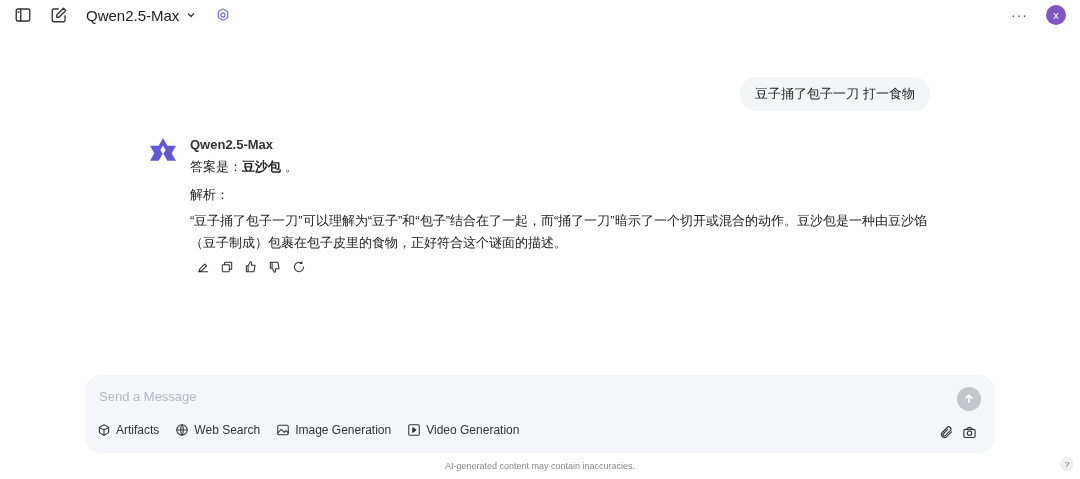 This screenshot has width=1080, height=479. What do you see at coordinates (218, 430) in the screenshot?
I see `tool-button: Web Search` at bounding box center [218, 430].